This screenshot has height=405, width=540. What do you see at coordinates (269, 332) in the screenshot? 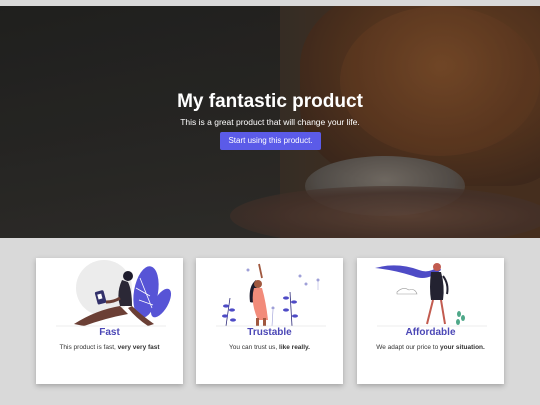
I see `feature-title: Trustable` at bounding box center [269, 332].